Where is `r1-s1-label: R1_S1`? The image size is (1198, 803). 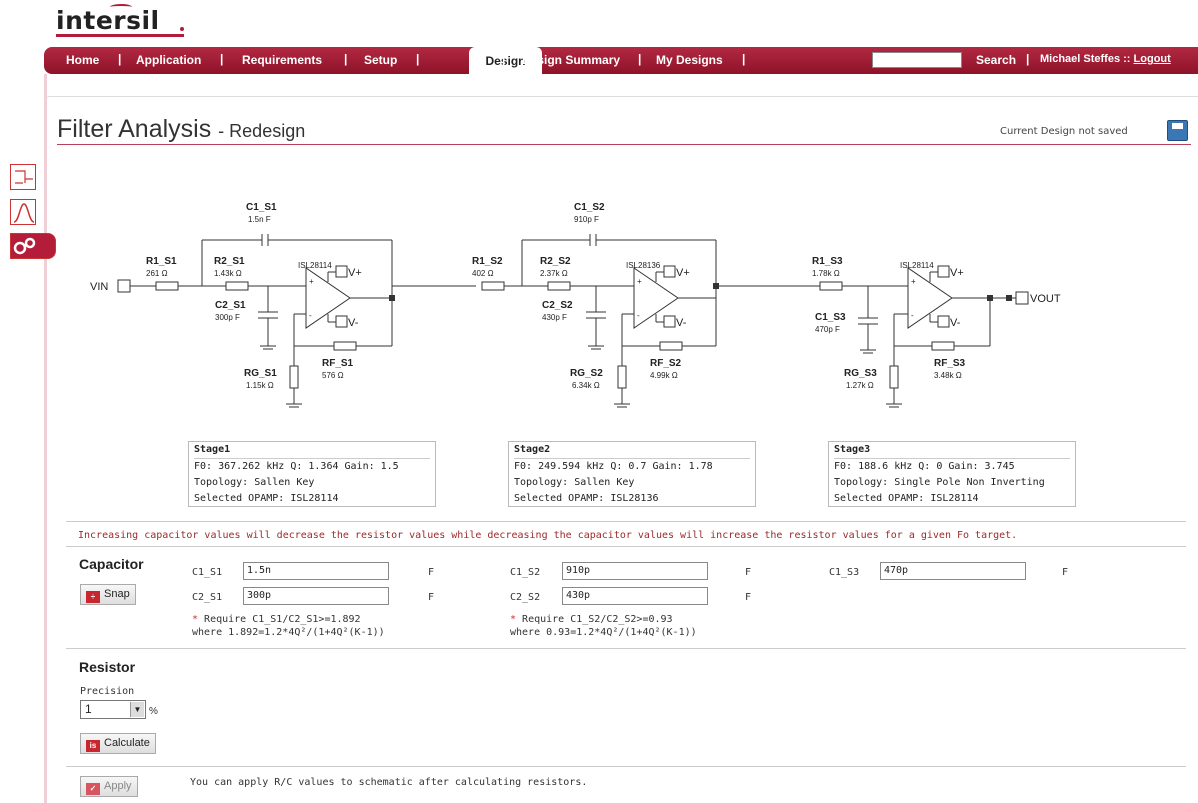
r1-s1-label: R1_S1 is located at coordinates (161, 261).